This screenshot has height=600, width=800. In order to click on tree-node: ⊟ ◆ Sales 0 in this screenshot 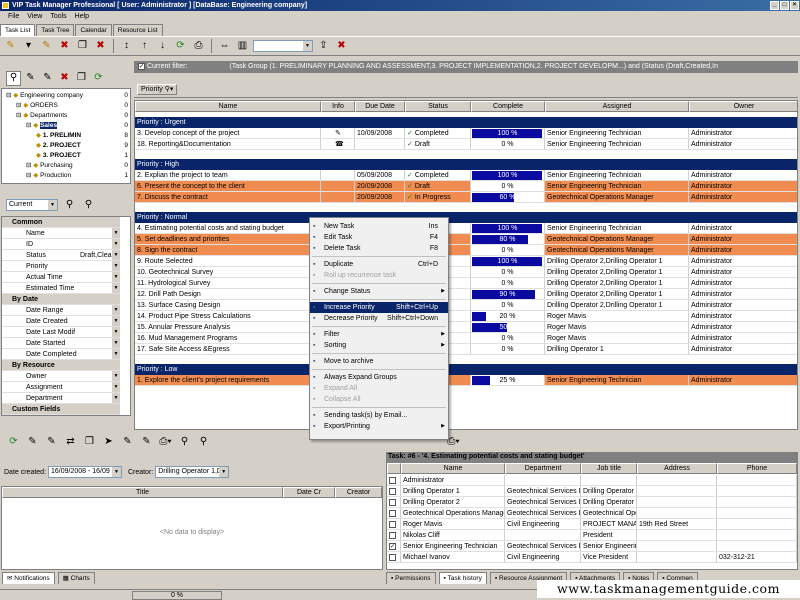, I will do `click(78, 126)`.